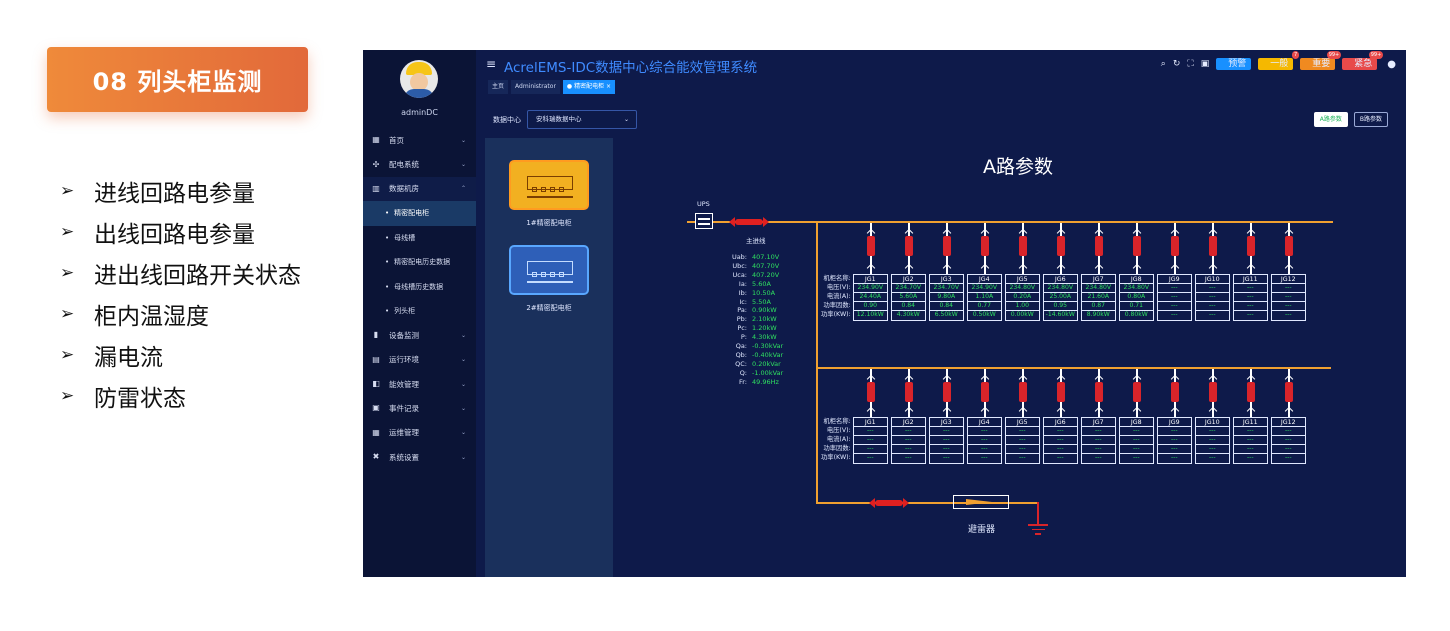 The image size is (1450, 631). What do you see at coordinates (838, 287) in the screenshot?
I see `row-label: 电压(V):` at bounding box center [838, 287].